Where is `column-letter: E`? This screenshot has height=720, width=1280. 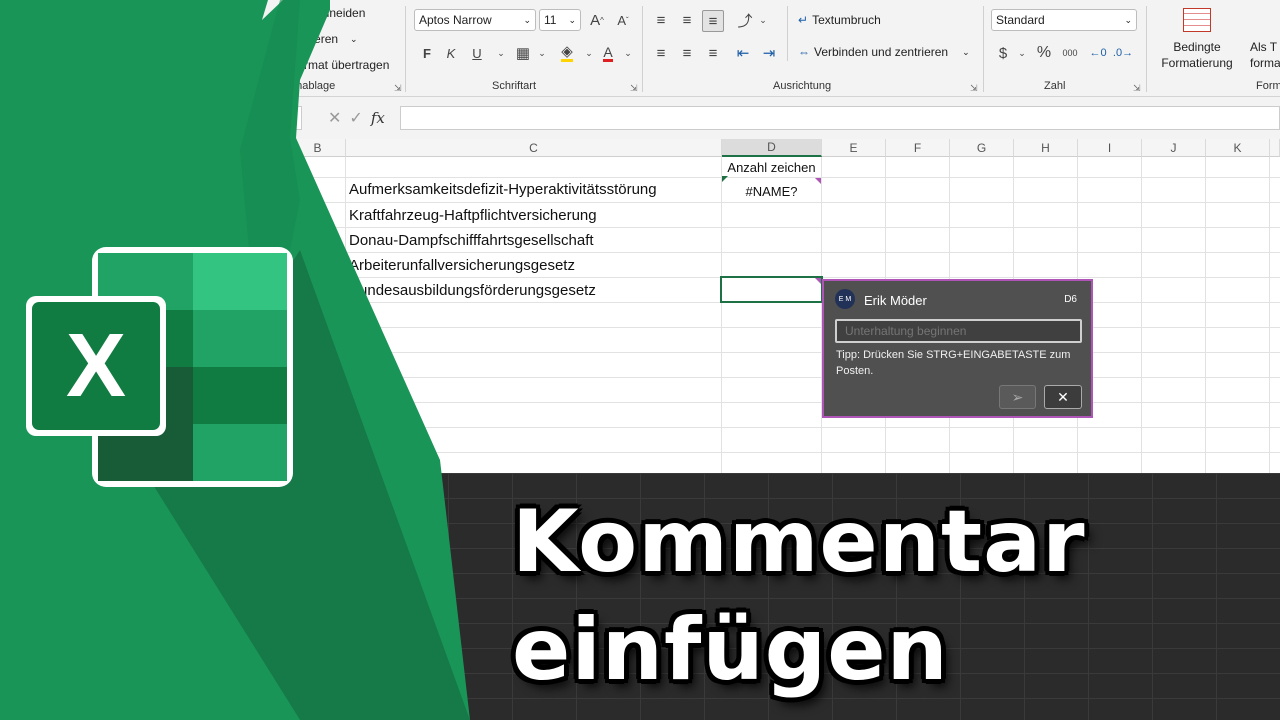 column-letter: E is located at coordinates (853, 147).